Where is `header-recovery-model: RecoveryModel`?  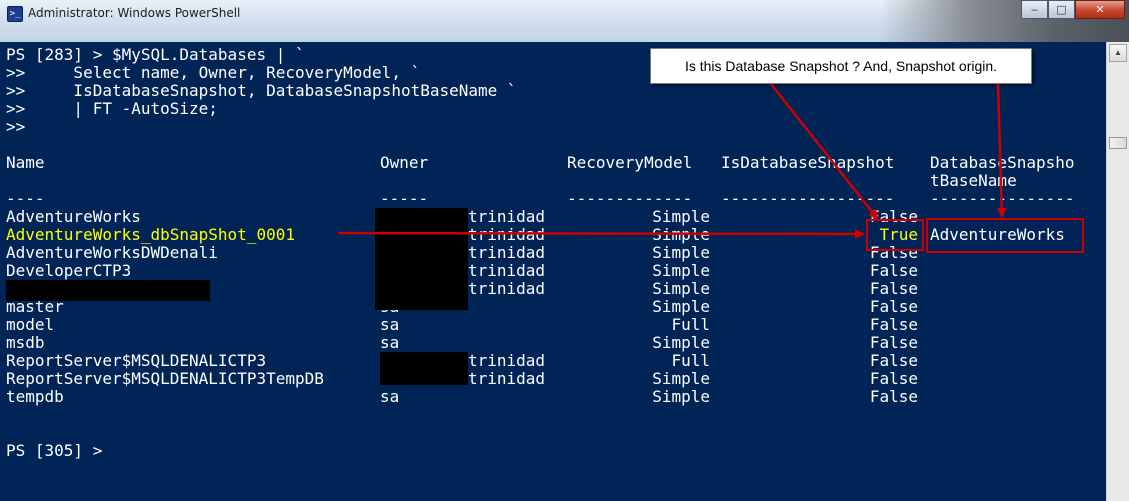
header-recovery-model: RecoveryModel is located at coordinates (630, 162).